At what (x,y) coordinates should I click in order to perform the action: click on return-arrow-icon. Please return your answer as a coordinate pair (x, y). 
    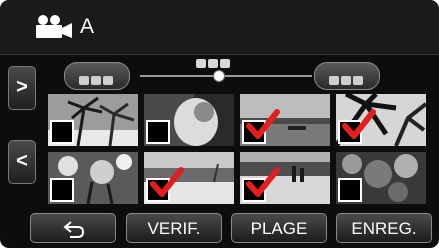
    Looking at the image, I should click on (74, 229).